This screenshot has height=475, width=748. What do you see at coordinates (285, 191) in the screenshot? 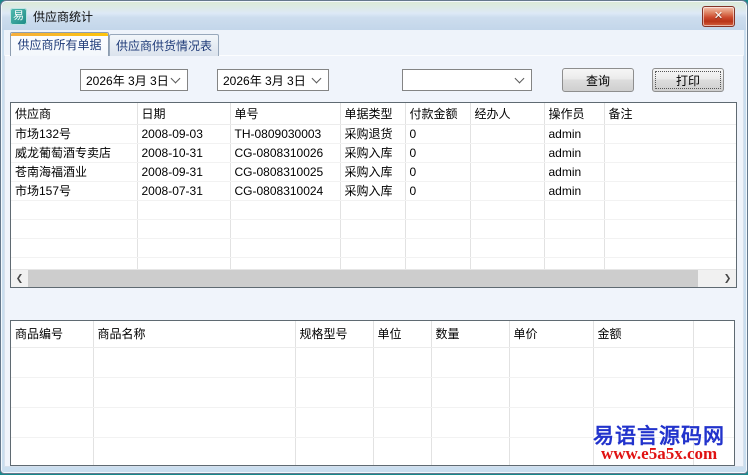
I see `table-cell: CG-0808310024` at bounding box center [285, 191].